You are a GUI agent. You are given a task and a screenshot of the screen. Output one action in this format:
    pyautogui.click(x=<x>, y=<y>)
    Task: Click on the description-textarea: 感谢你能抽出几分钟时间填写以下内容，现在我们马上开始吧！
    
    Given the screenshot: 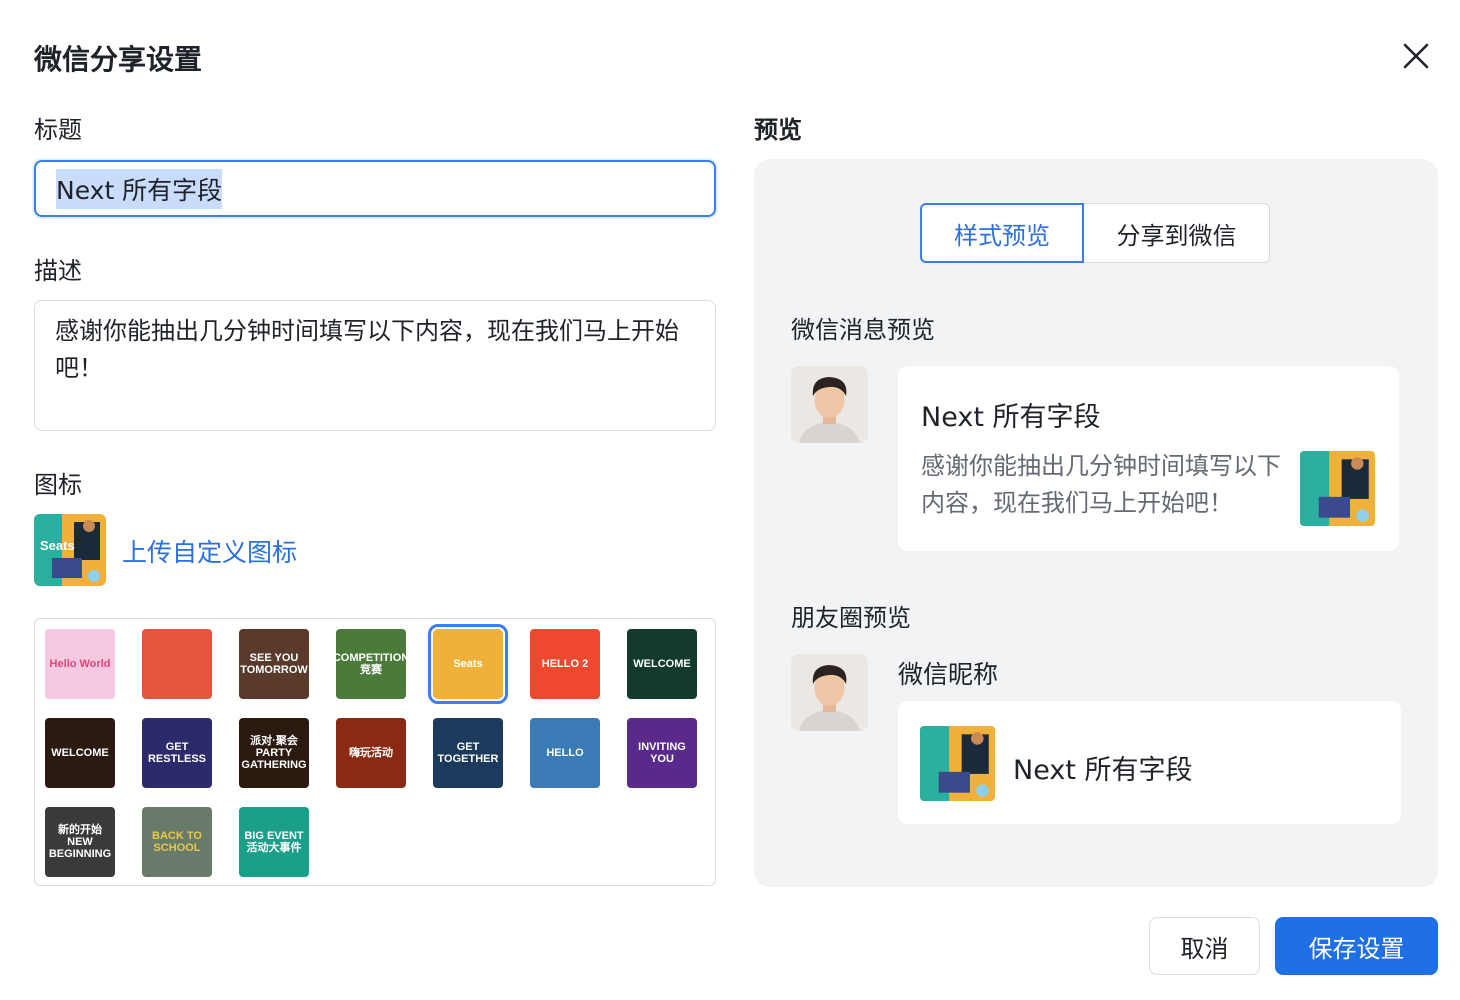 What is the action you would take?
    pyautogui.click(x=375, y=365)
    